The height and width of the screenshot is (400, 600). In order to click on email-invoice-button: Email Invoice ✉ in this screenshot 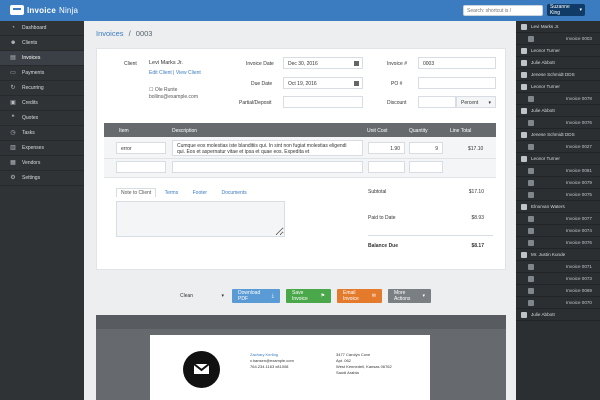, I will do `click(359, 296)`.